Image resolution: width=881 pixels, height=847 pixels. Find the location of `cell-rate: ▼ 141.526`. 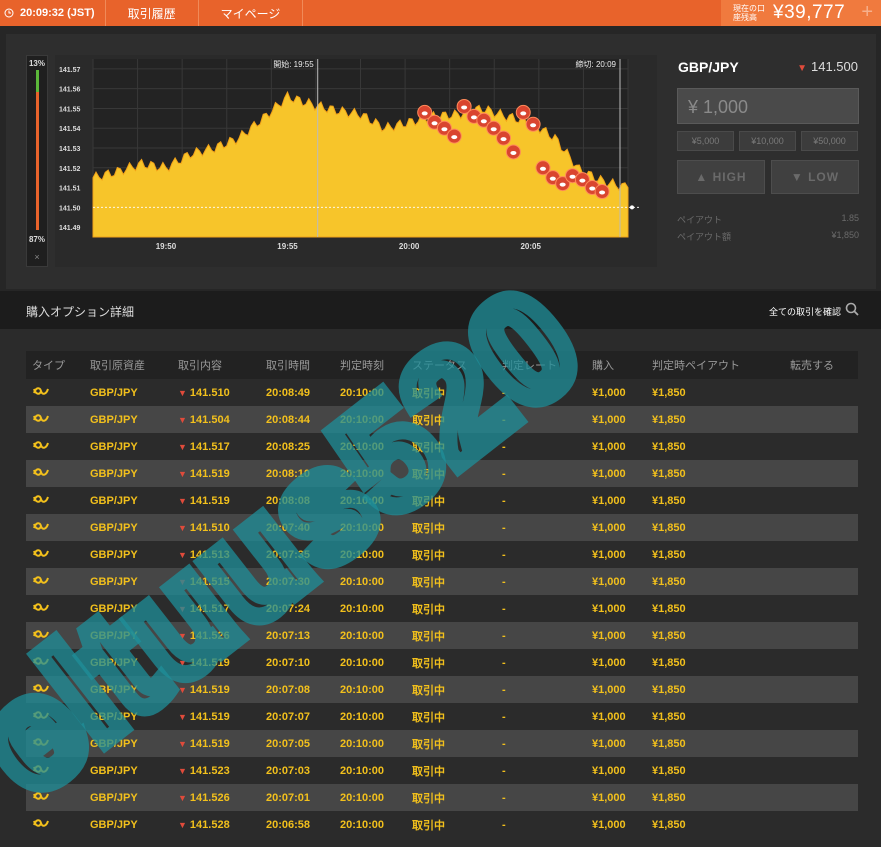

cell-rate: ▼ 141.526 is located at coordinates (216, 798).